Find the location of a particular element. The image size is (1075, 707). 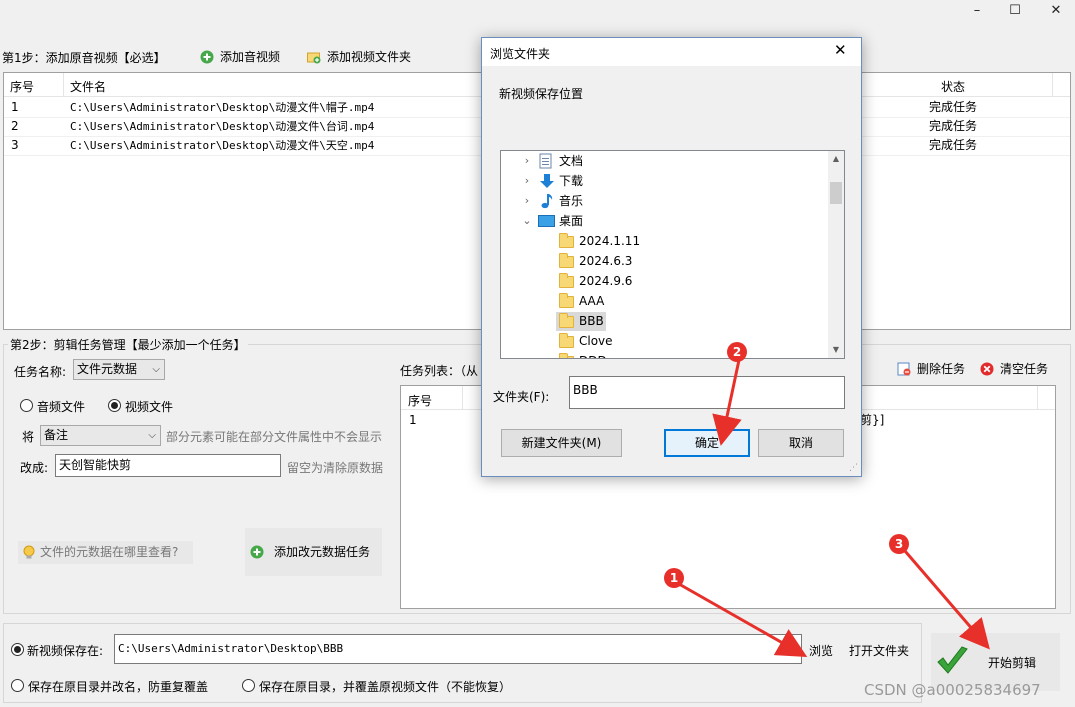

annotation-arrows is located at coordinates (834, 508).